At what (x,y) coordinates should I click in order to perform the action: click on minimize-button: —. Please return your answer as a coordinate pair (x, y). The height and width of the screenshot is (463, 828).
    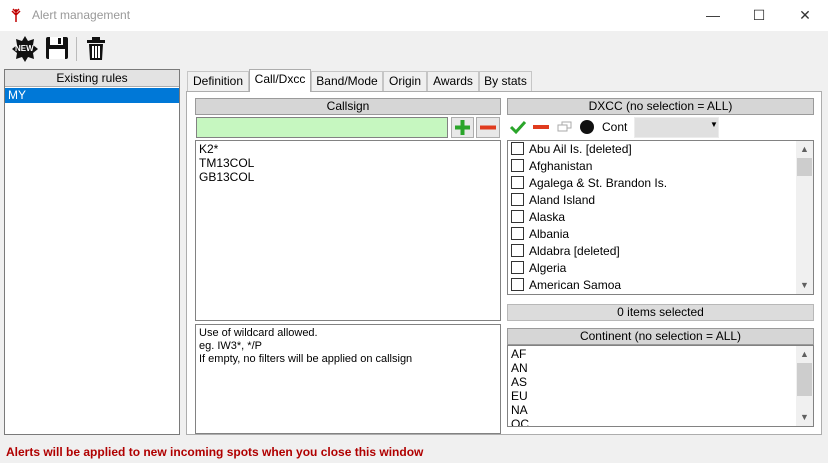
    Looking at the image, I should click on (713, 15).